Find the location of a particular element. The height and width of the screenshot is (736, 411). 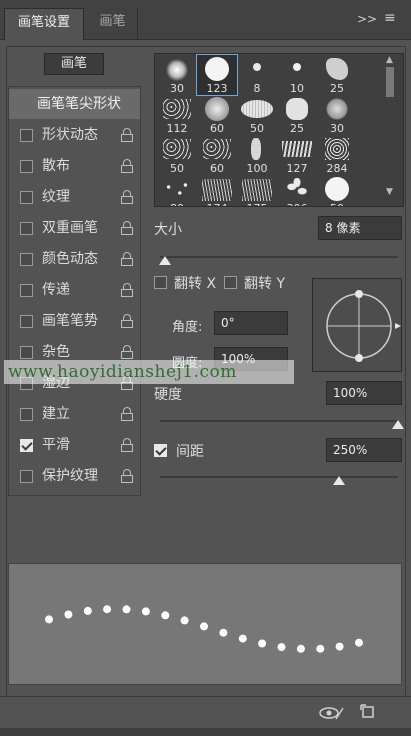

brush-preset: 100 is located at coordinates (257, 155).